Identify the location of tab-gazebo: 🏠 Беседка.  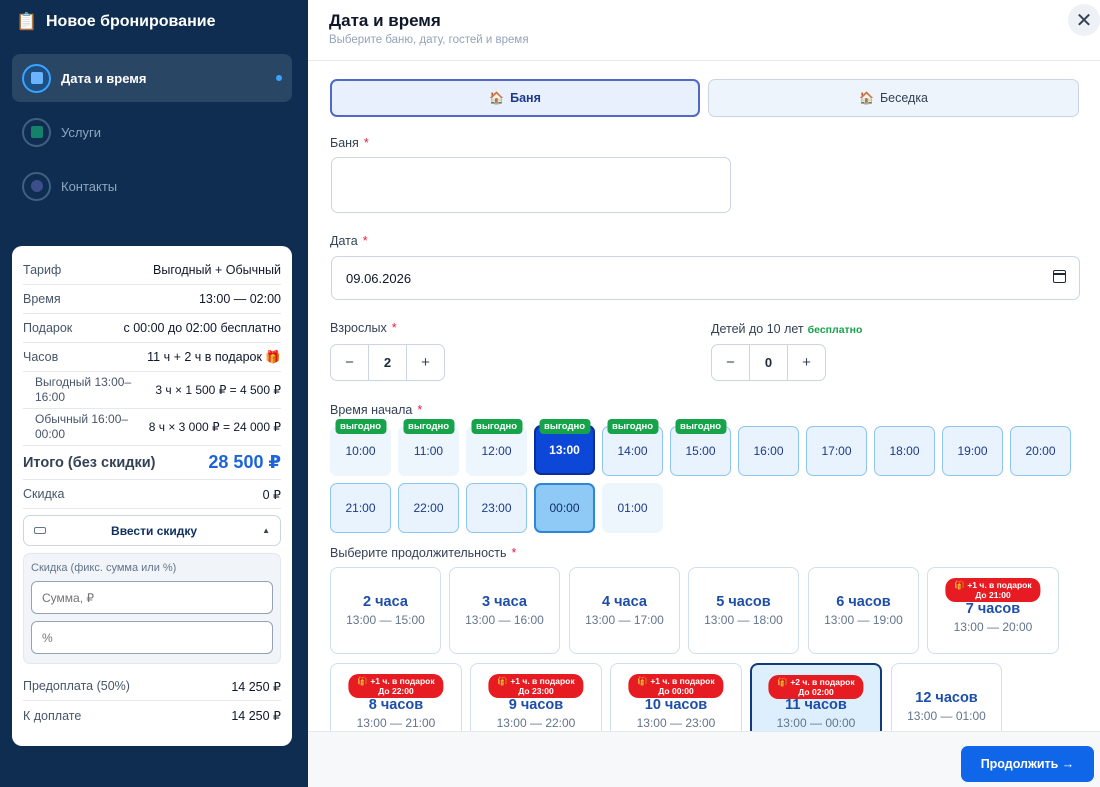
(893, 98).